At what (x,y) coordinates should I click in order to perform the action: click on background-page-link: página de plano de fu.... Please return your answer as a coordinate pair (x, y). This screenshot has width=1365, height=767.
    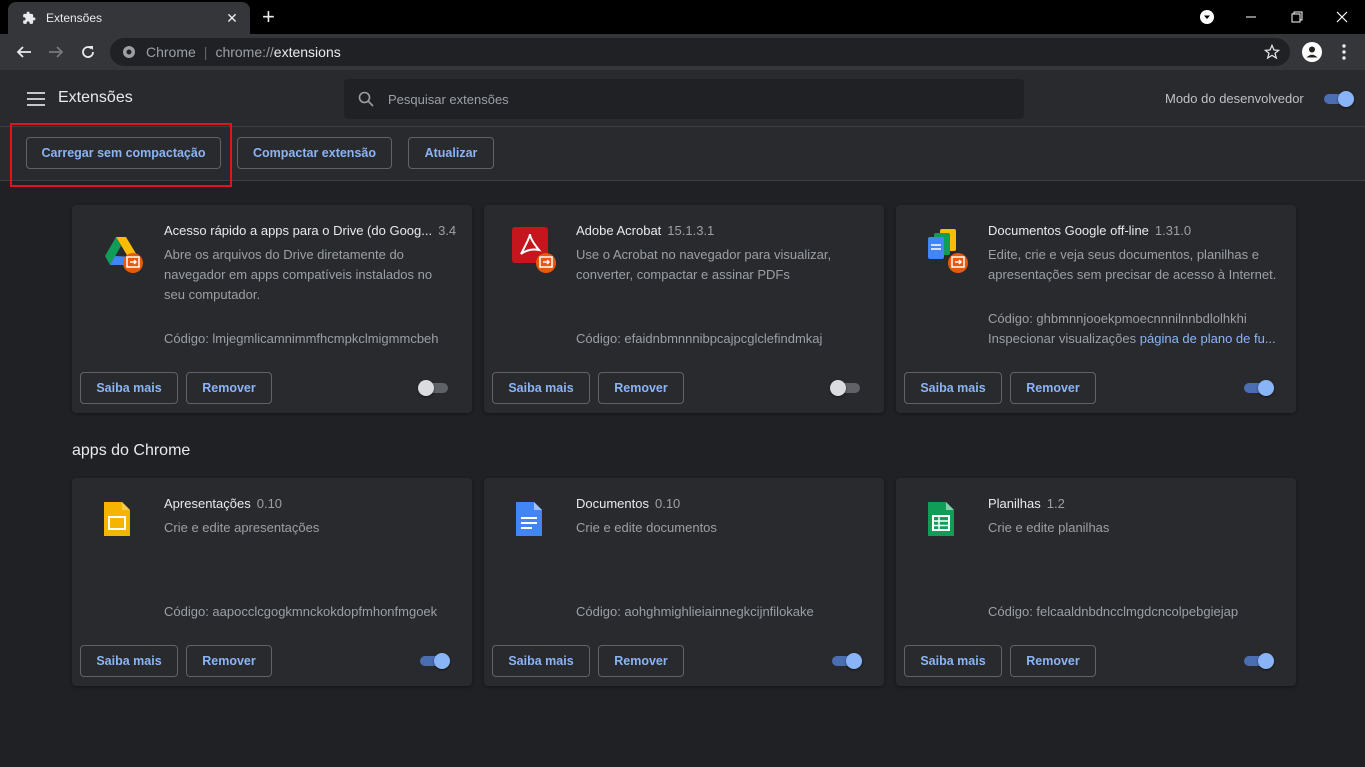
    Looking at the image, I should click on (1208, 338).